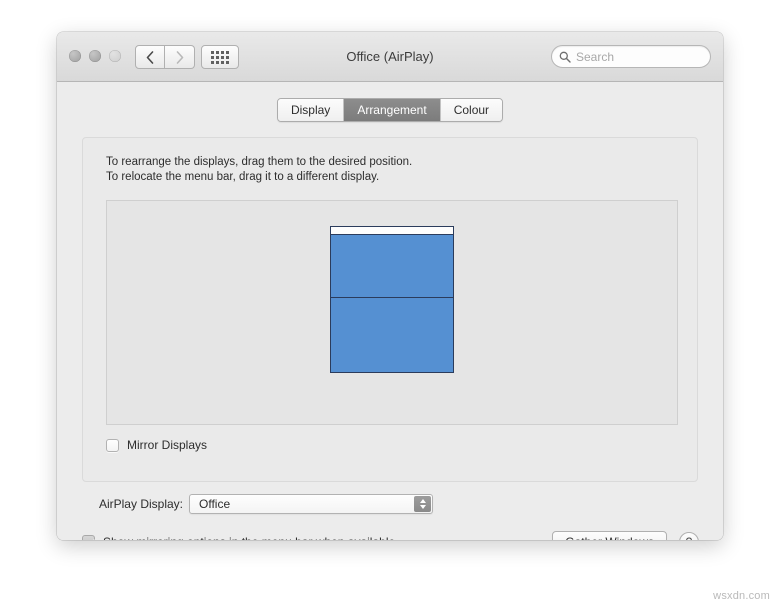 The image size is (780, 612). I want to click on airplay-display-popup: Office, so click(311, 504).